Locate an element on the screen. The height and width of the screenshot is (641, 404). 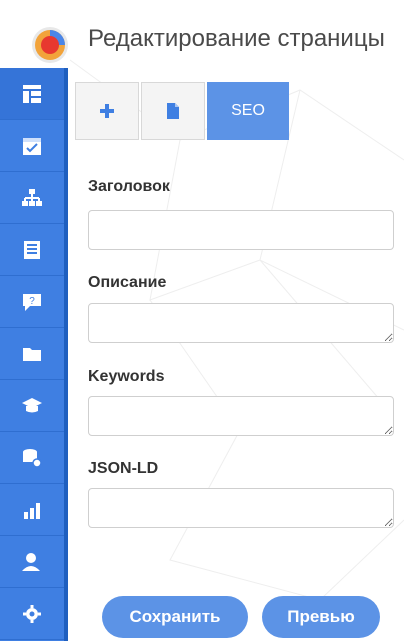
tab-bar: SEO is located at coordinates (183, 111).